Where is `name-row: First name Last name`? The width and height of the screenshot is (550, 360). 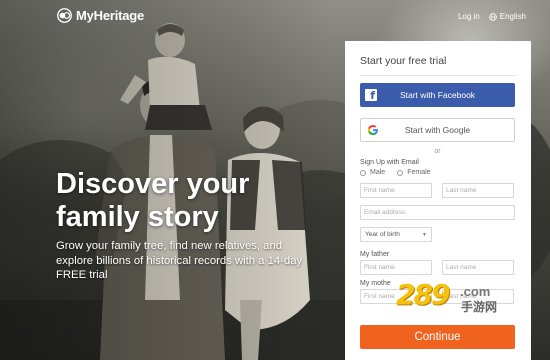
name-row: First name Last name is located at coordinates (437, 190).